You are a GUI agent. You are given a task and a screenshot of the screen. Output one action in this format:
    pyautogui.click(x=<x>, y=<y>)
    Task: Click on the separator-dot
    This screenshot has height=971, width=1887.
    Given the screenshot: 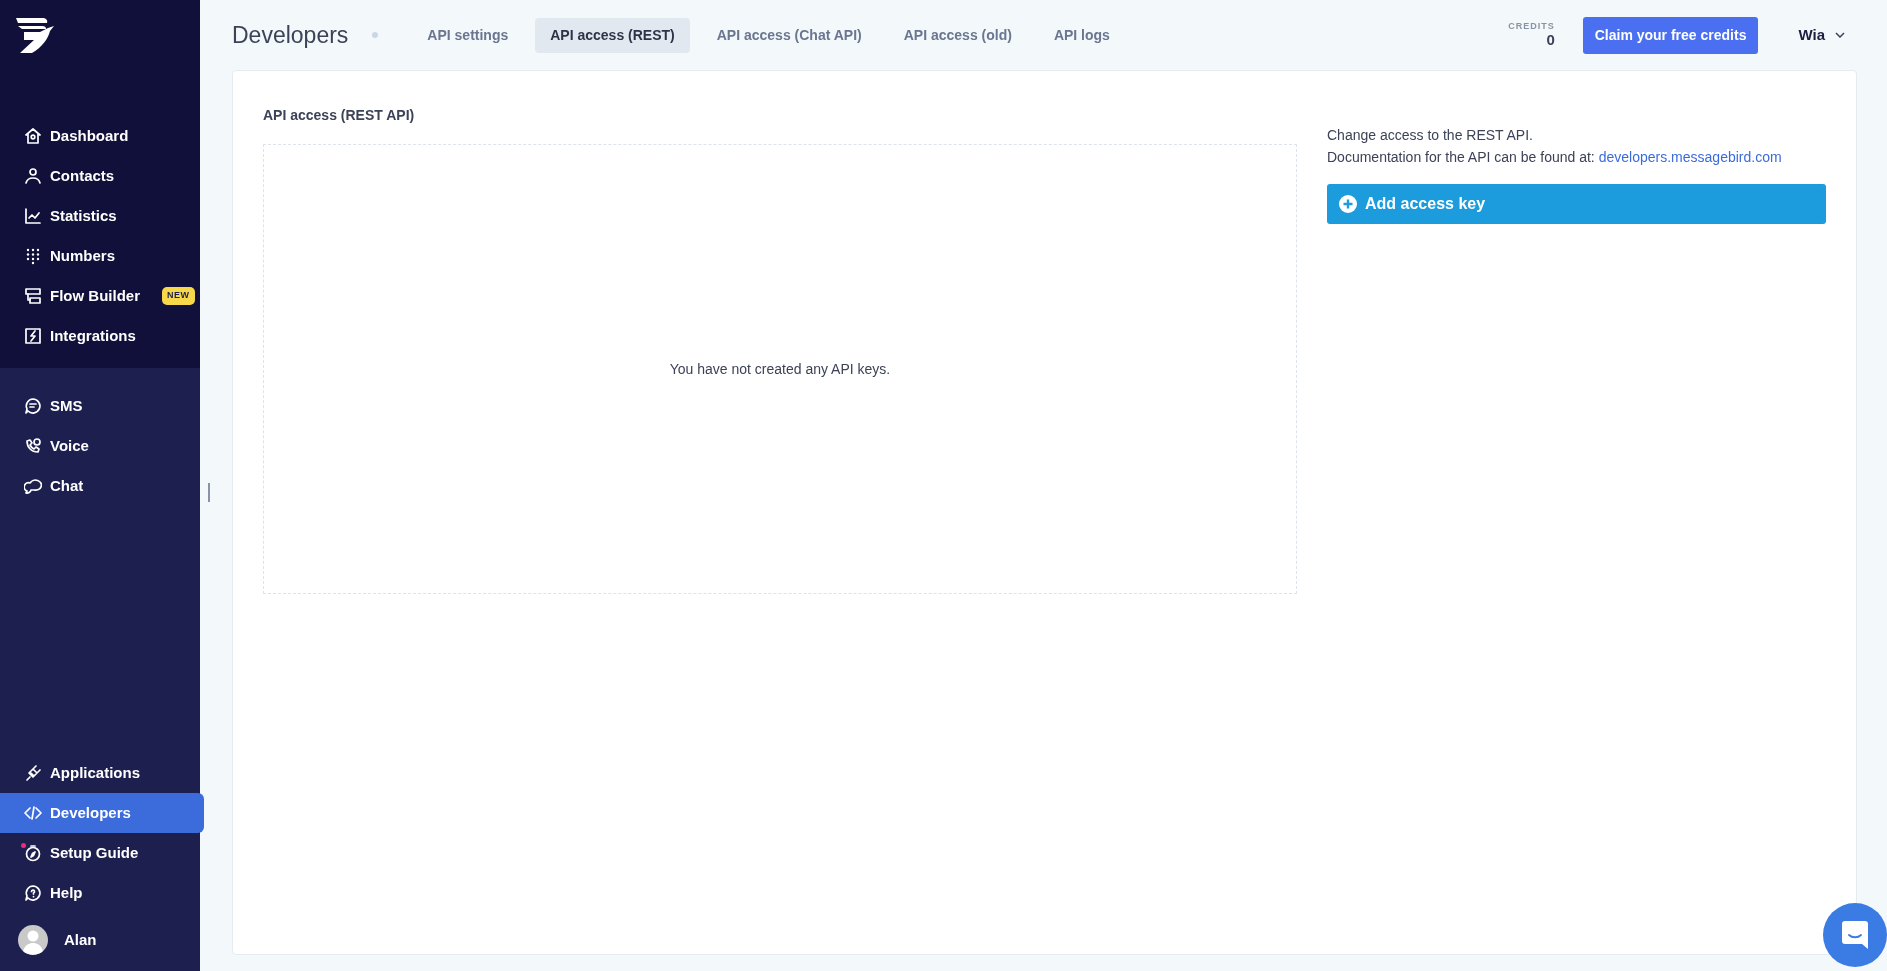 What is the action you would take?
    pyautogui.click(x=375, y=35)
    